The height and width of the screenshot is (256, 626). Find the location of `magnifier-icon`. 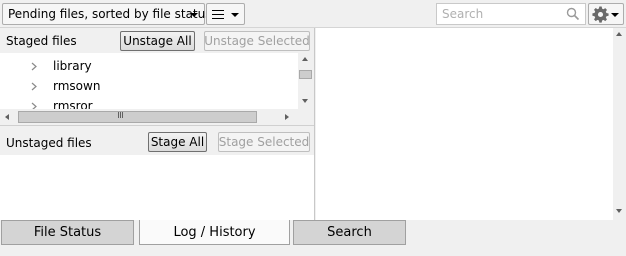

magnifier-icon is located at coordinates (573, 14).